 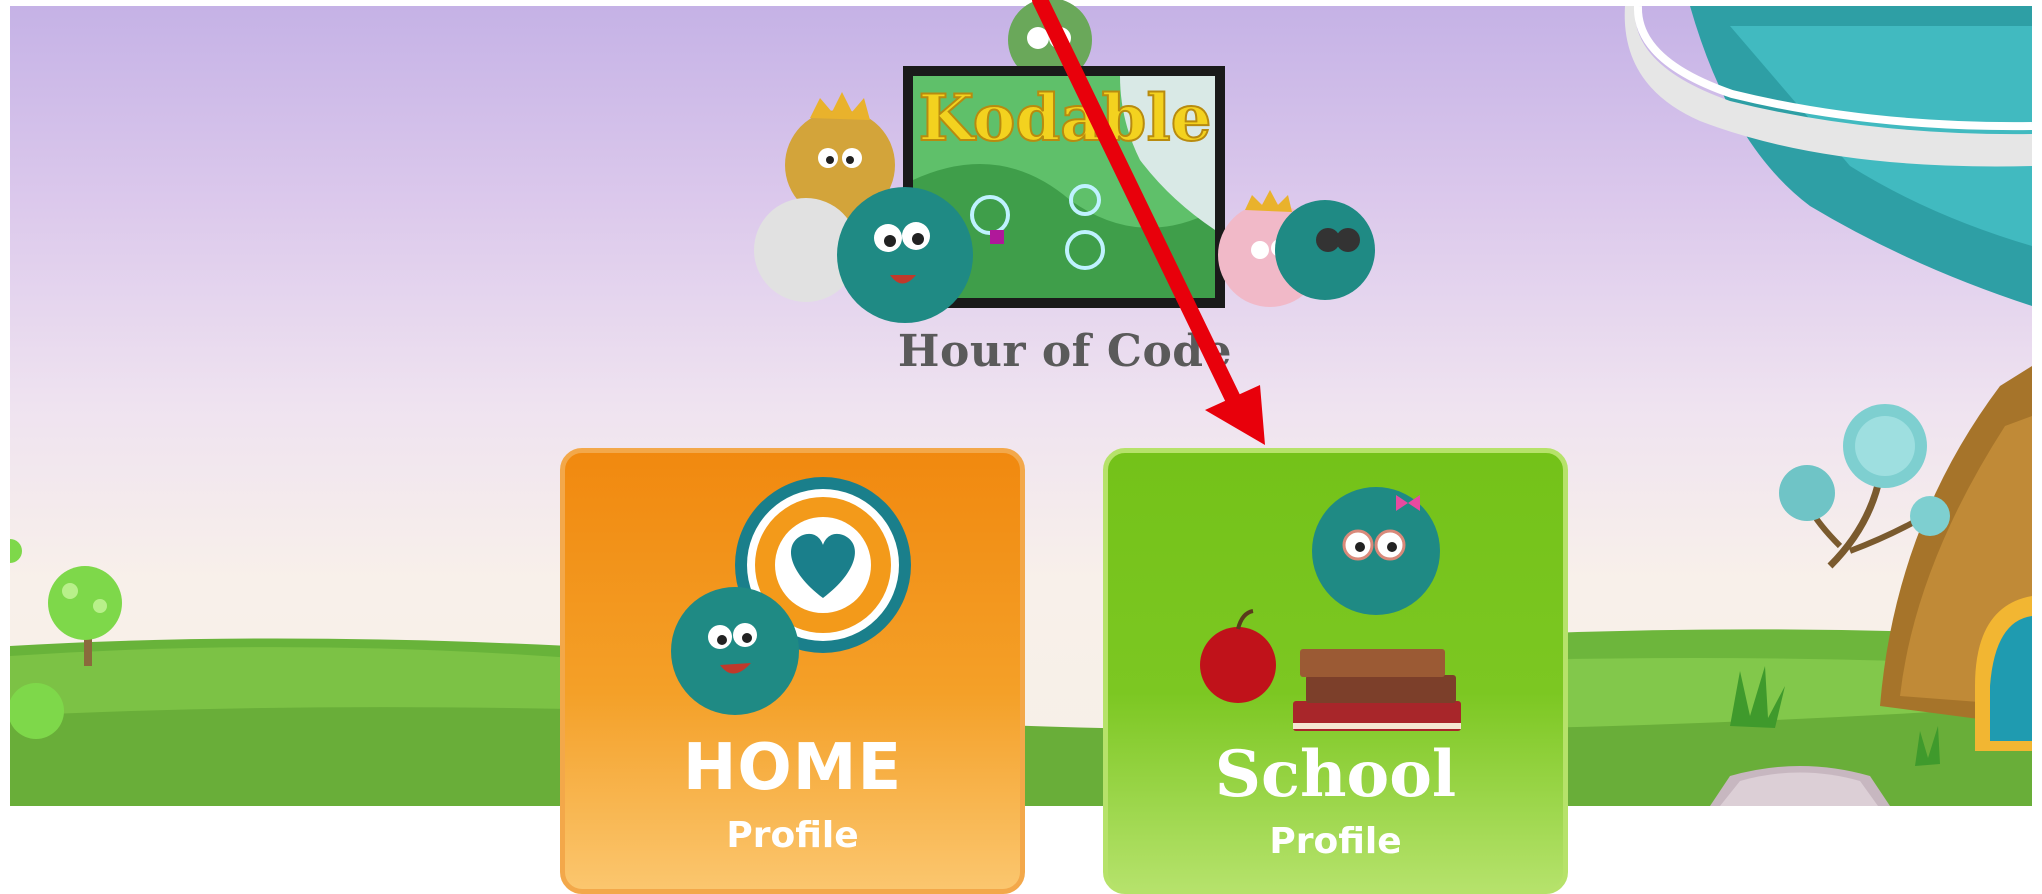 I want to click on home-card-subtitle: Profile, so click(x=792, y=835).